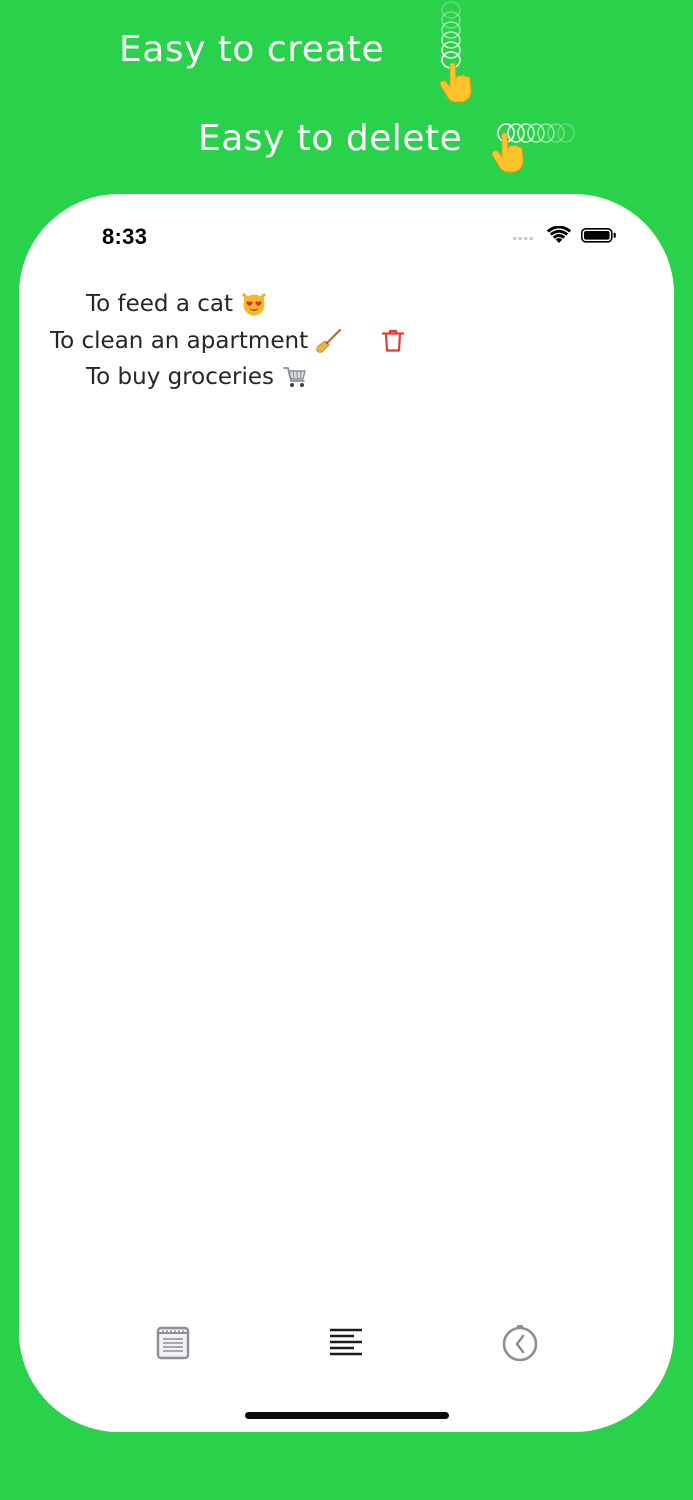  Describe the element at coordinates (346, 234) in the screenshot. I see `status-bar: 8:33` at that location.